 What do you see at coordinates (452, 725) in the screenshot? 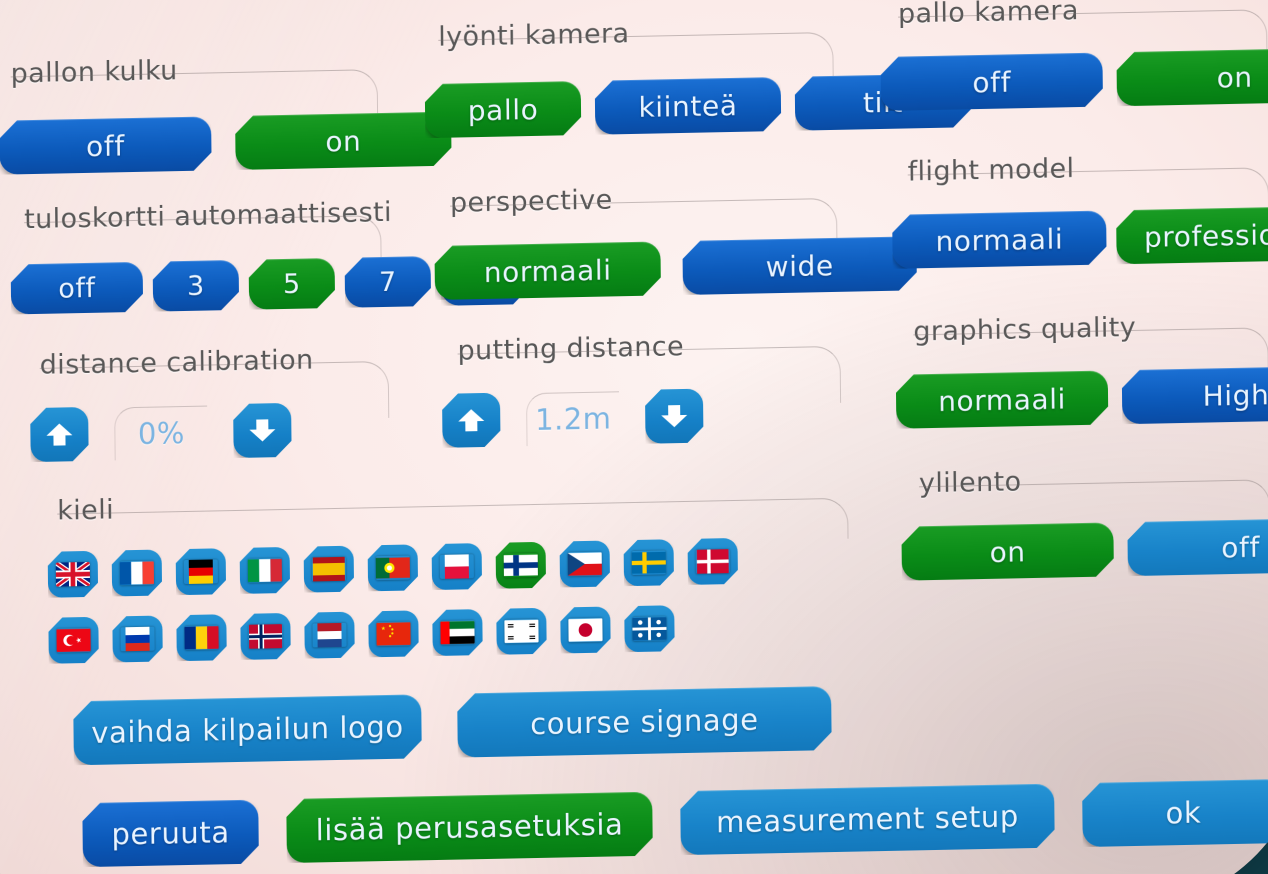
I see `secondary-action-bar: vaihda kilpailun logo course signage` at bounding box center [452, 725].